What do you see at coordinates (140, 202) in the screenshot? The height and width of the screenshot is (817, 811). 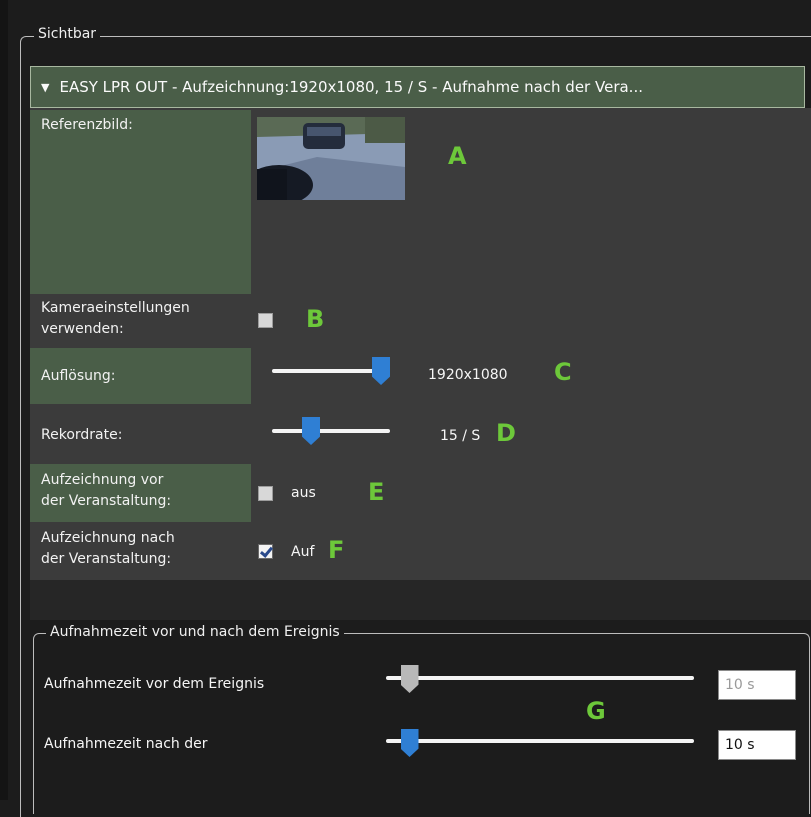 I see `reference-image-label-cell: Referenzbild:` at bounding box center [140, 202].